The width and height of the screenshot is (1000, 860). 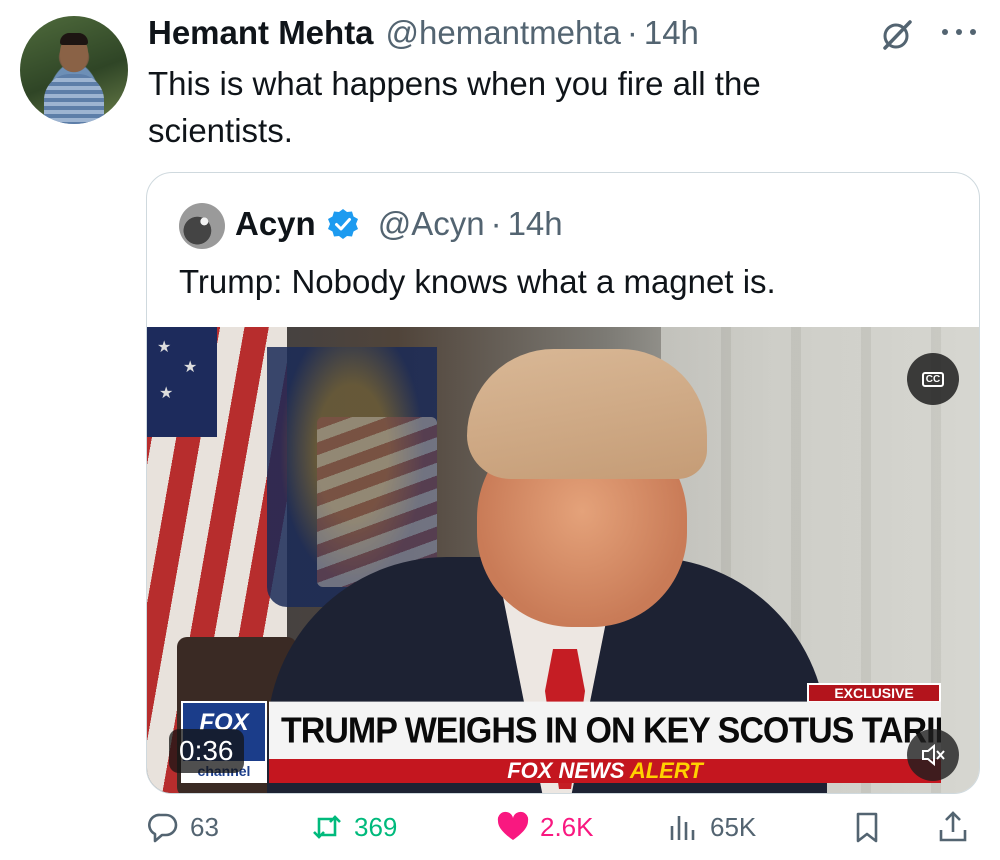 I want to click on bookmark-button, so click(x=867, y=827).